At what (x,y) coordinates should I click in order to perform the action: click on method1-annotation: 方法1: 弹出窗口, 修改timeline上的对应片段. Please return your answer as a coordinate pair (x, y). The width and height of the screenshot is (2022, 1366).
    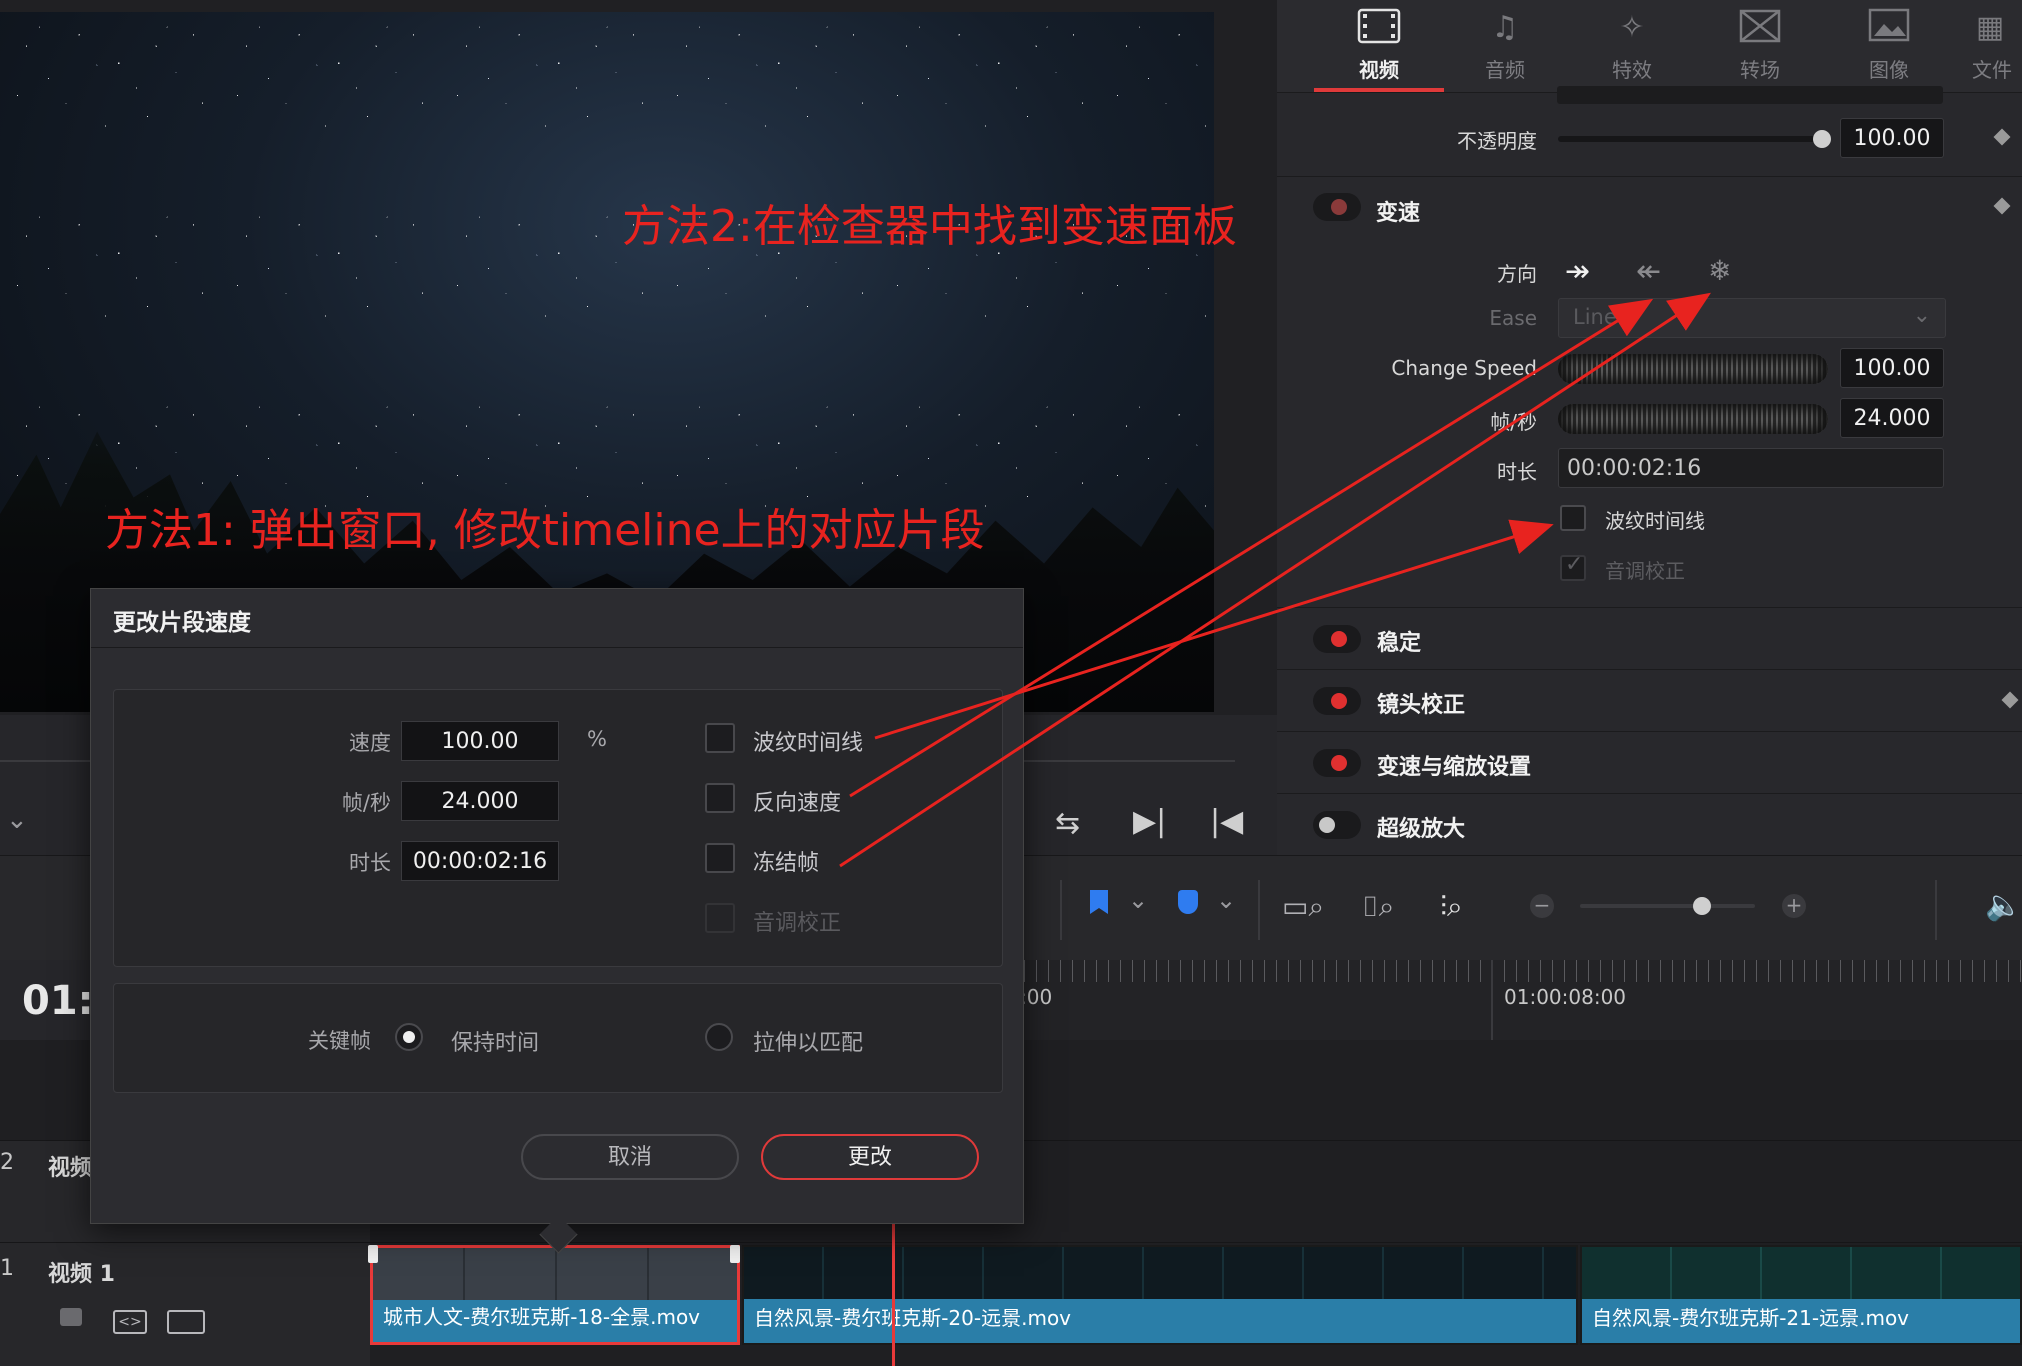
    Looking at the image, I should click on (545, 530).